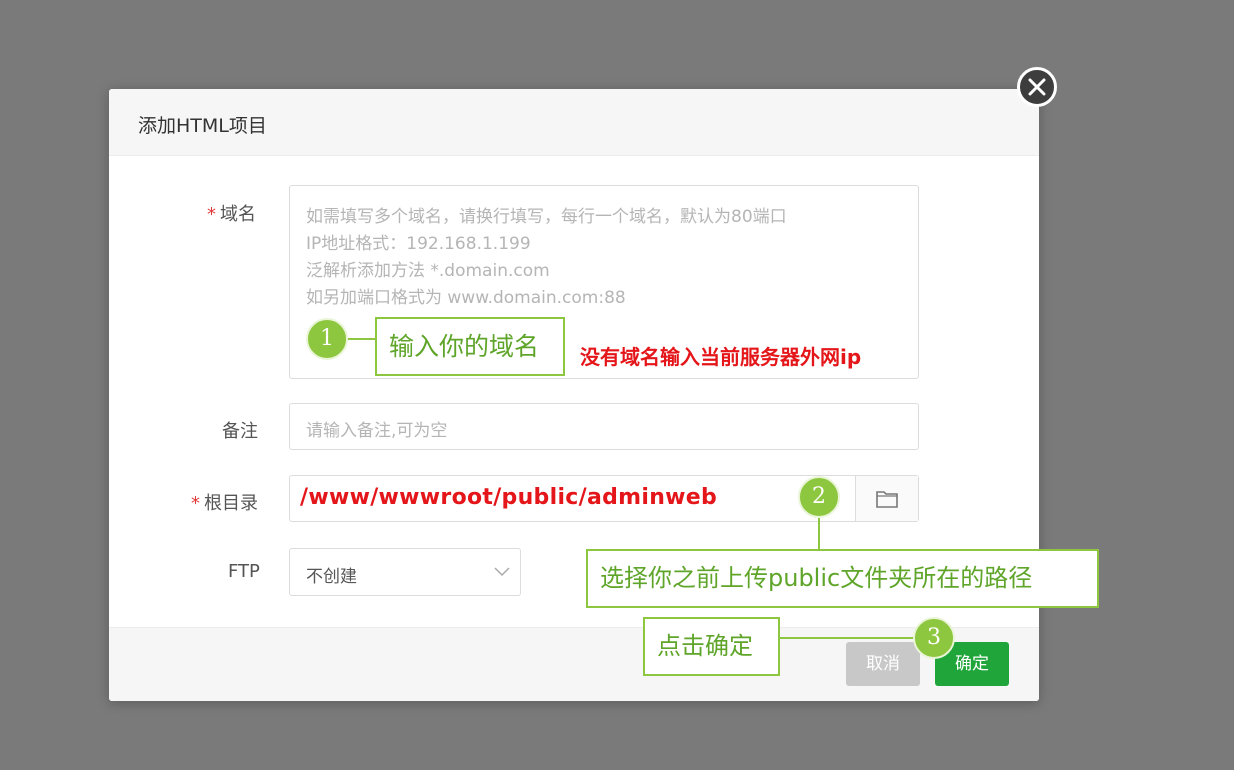 The image size is (1234, 770). What do you see at coordinates (418, 244) in the screenshot?
I see `domain-placeholder-line: IP地址格式：192.168.1.199` at bounding box center [418, 244].